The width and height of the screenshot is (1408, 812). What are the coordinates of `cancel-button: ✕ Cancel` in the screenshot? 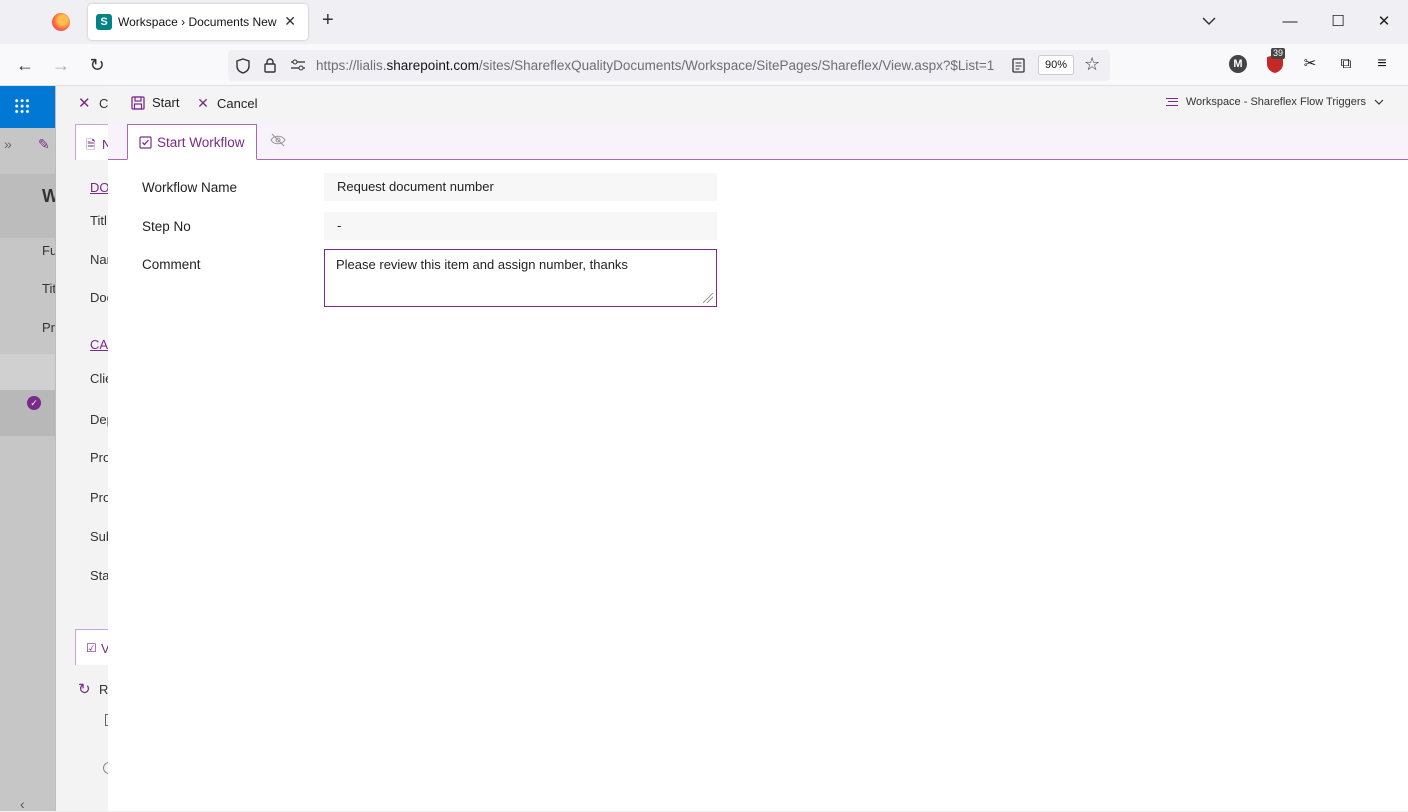 It's located at (226, 103).